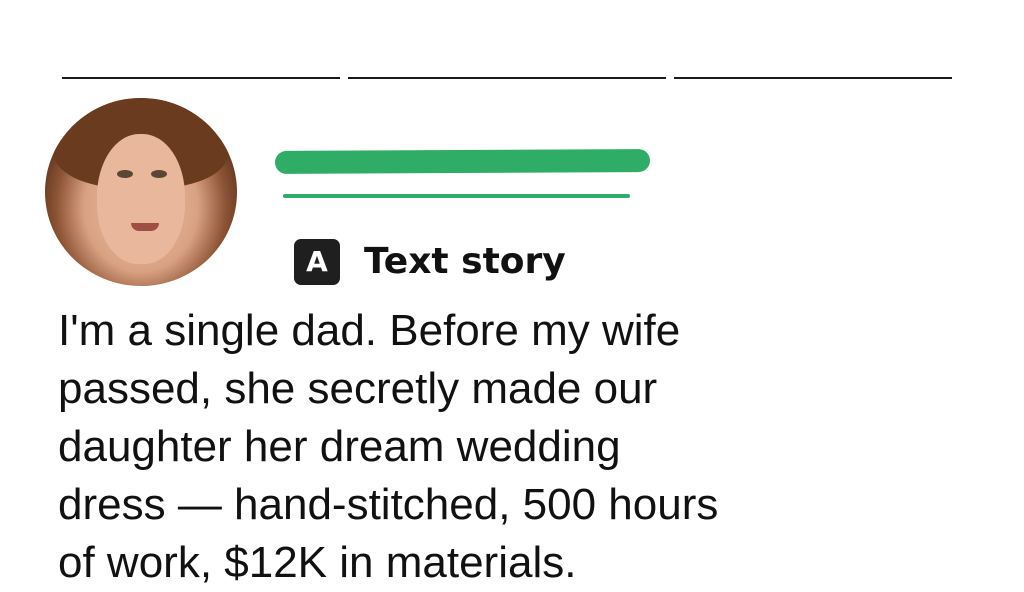  Describe the element at coordinates (388, 504) in the screenshot. I see `story-line: dress — hand-stitched, 500 hours` at that location.